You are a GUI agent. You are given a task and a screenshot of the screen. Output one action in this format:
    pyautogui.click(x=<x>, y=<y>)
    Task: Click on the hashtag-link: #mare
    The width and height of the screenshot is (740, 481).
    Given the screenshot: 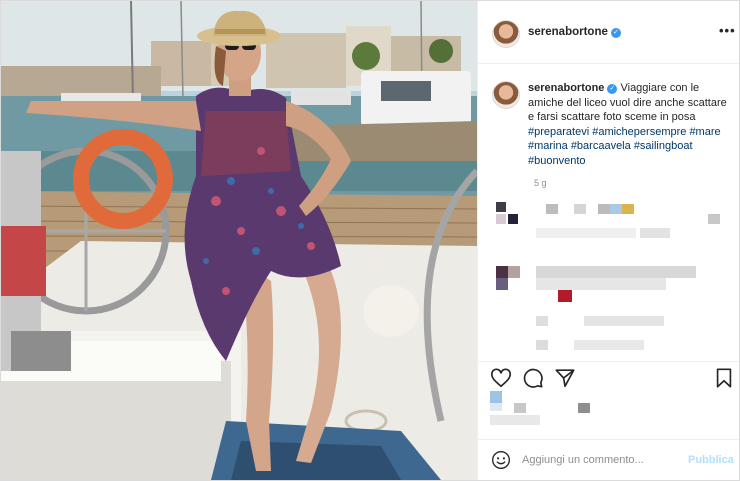 What is the action you would take?
    pyautogui.click(x=704, y=132)
    